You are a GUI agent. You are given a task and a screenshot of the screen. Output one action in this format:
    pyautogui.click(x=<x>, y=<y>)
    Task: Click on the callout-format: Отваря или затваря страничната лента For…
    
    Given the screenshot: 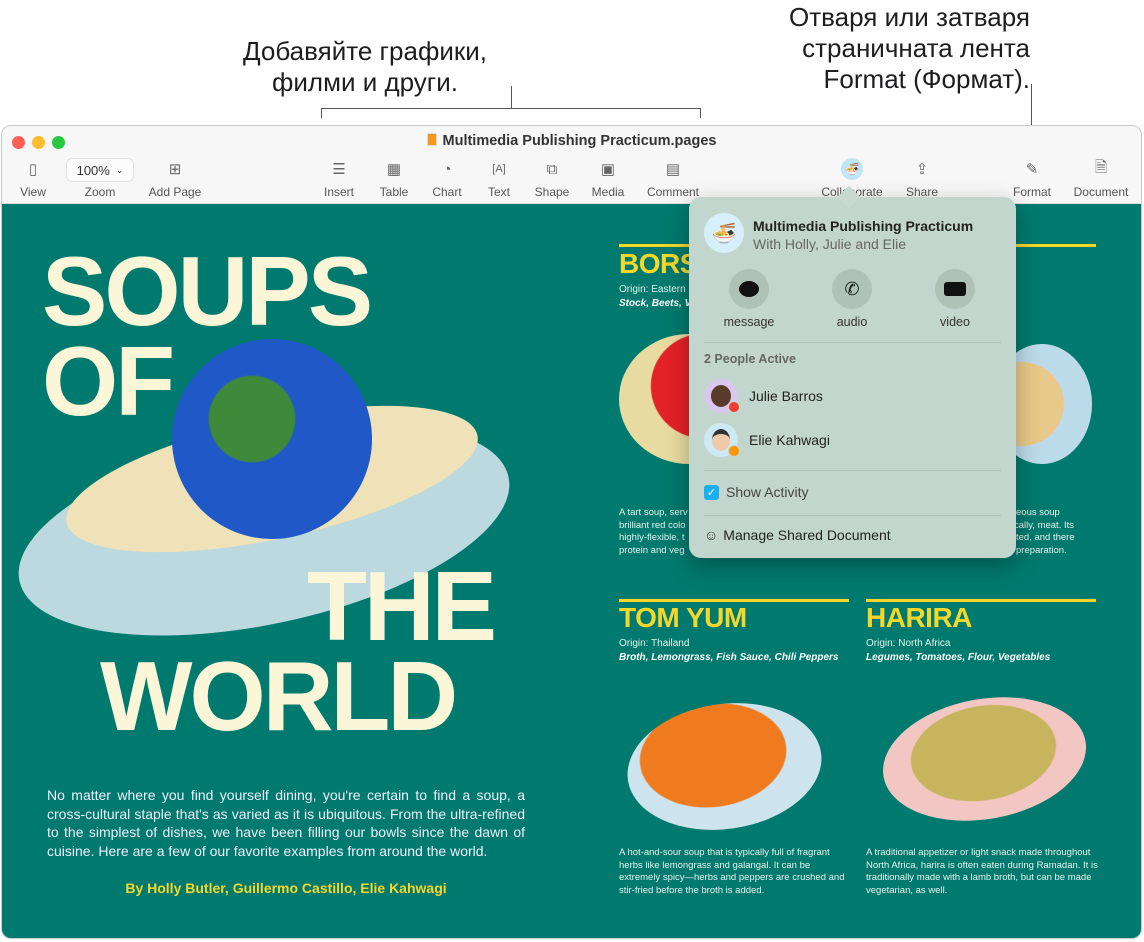 What is the action you would take?
    pyautogui.click(x=909, y=48)
    